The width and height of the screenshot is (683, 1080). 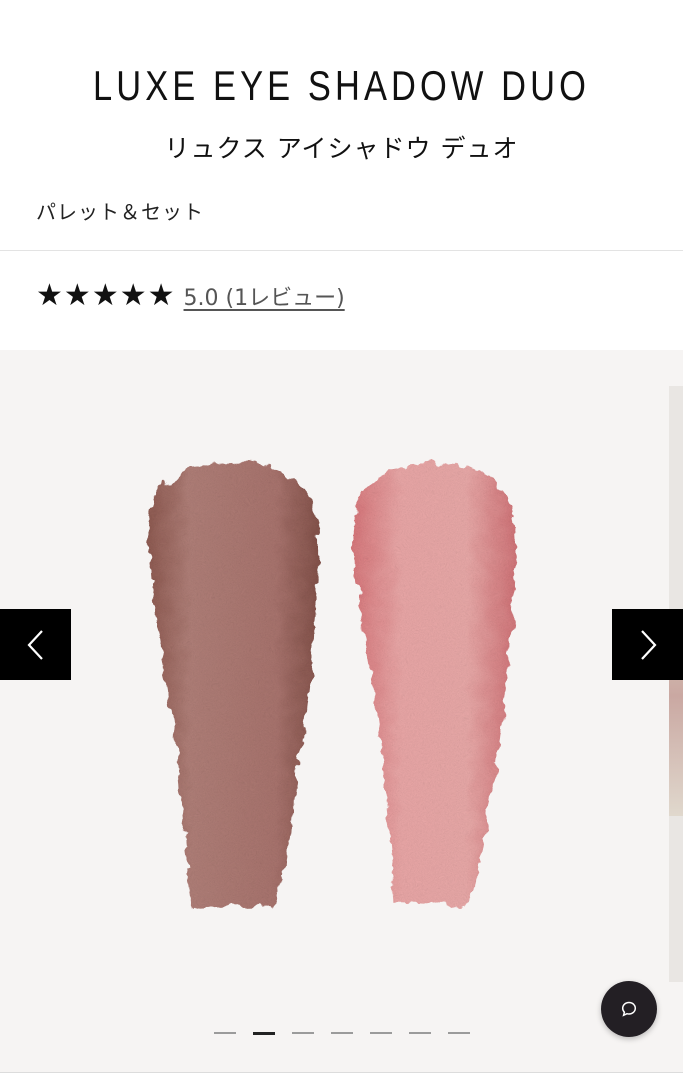 What do you see at coordinates (341, 85) in the screenshot?
I see `product-title: LUXE EYE SHADOW DUO` at bounding box center [341, 85].